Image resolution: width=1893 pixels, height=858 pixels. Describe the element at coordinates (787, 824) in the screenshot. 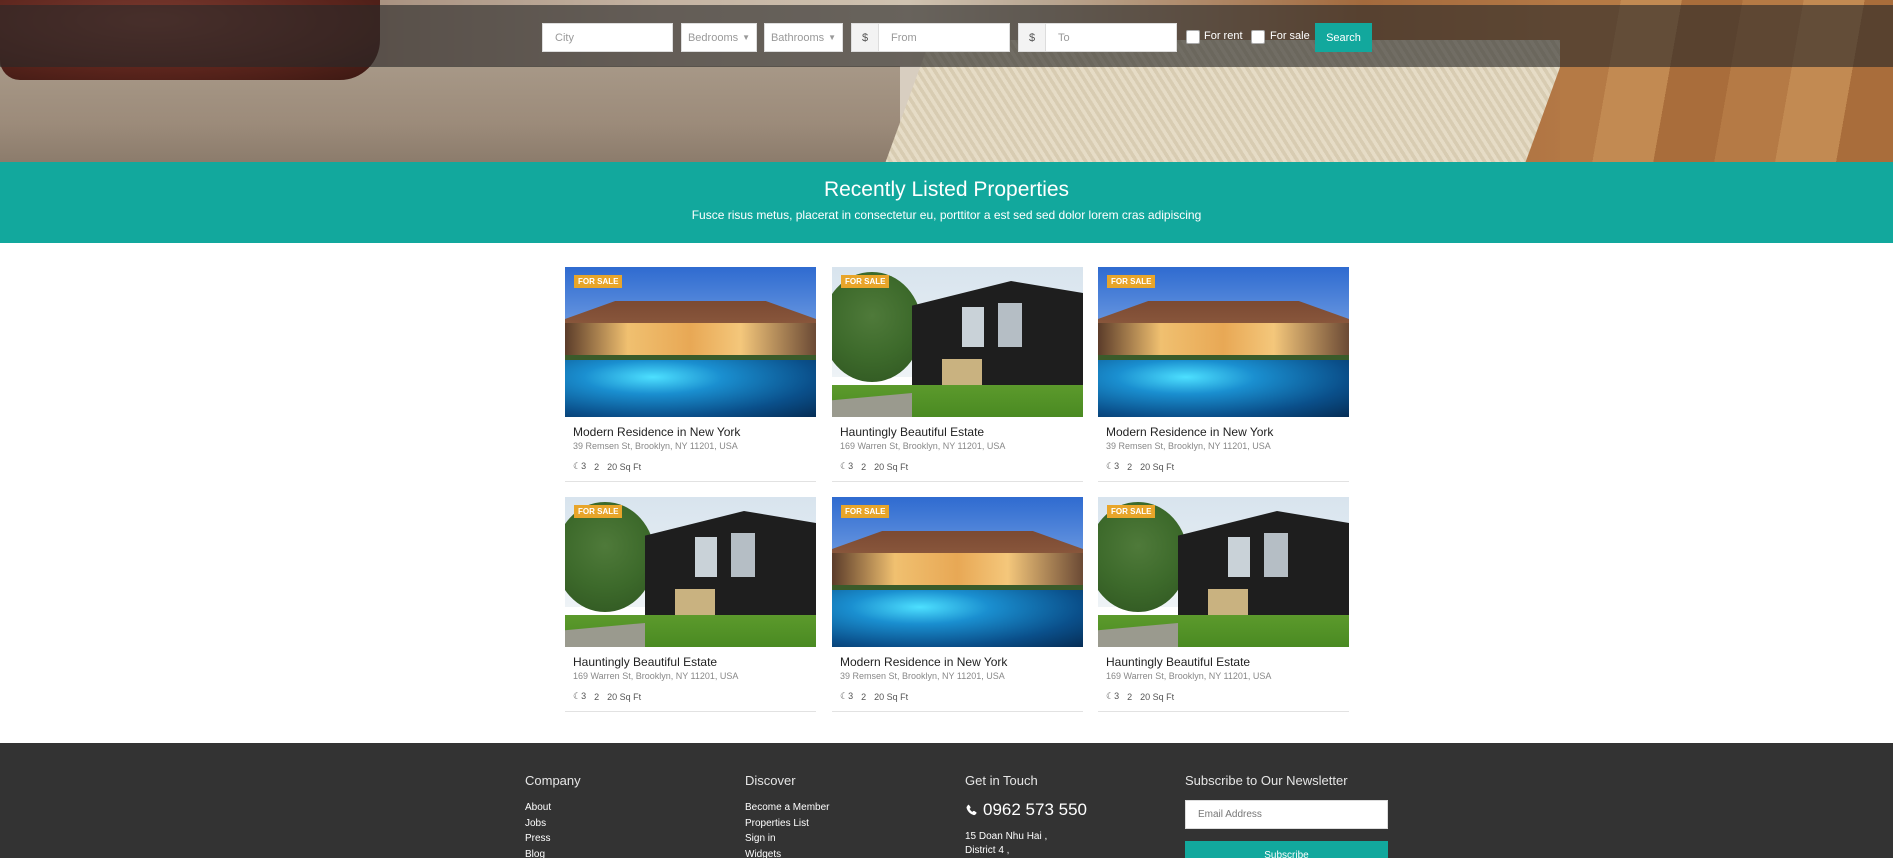

I see `footer-link-properties-list: Properties List` at that location.